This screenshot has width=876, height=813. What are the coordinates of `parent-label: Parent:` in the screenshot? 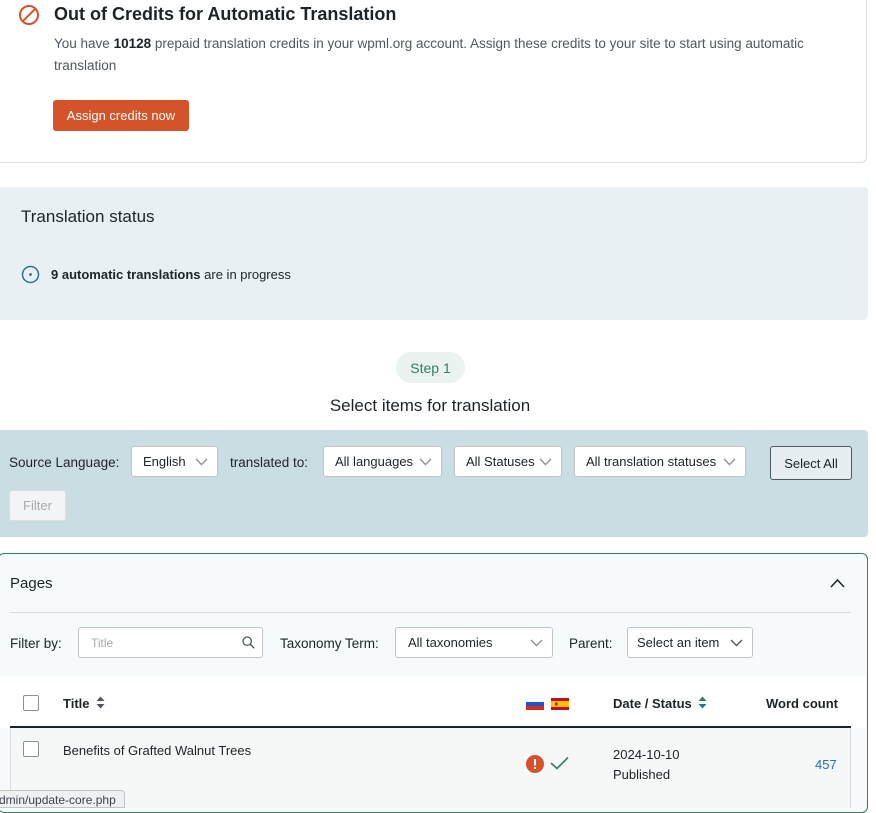 It's located at (591, 643).